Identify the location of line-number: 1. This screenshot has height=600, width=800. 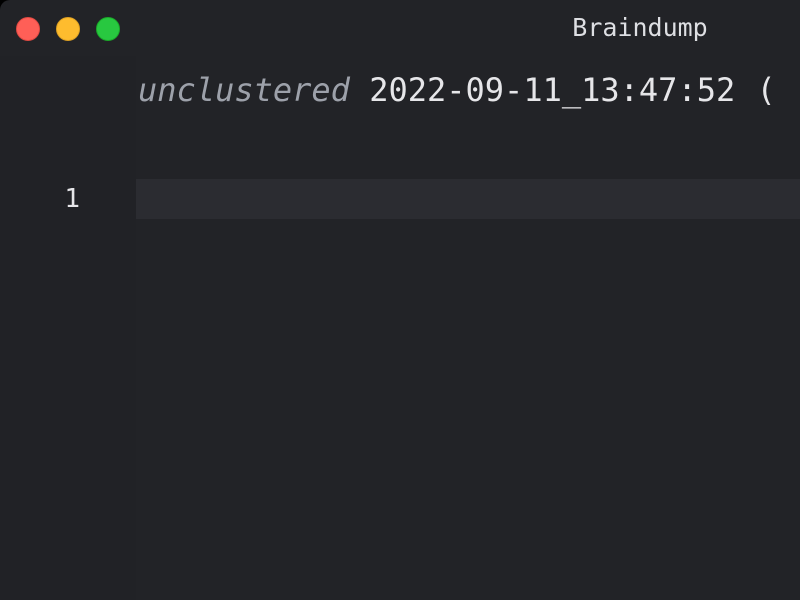
(72, 199).